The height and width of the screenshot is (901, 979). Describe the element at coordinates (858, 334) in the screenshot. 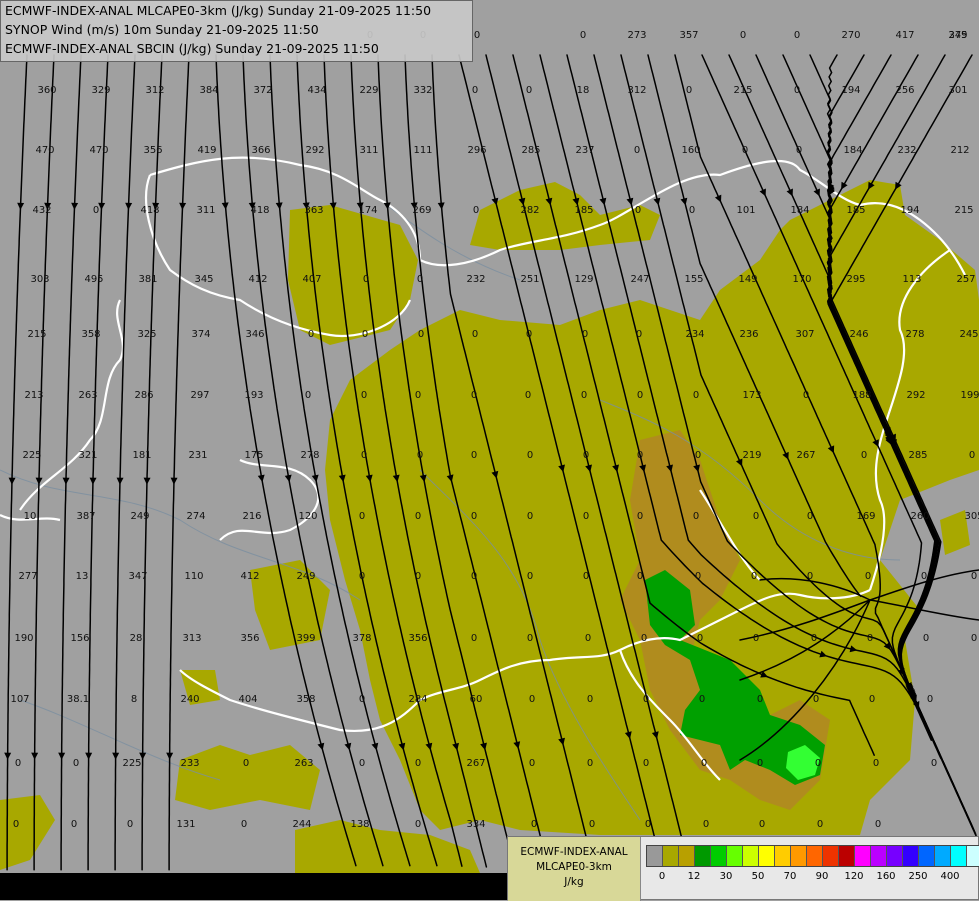

I see `cin-value-label: 246` at that location.